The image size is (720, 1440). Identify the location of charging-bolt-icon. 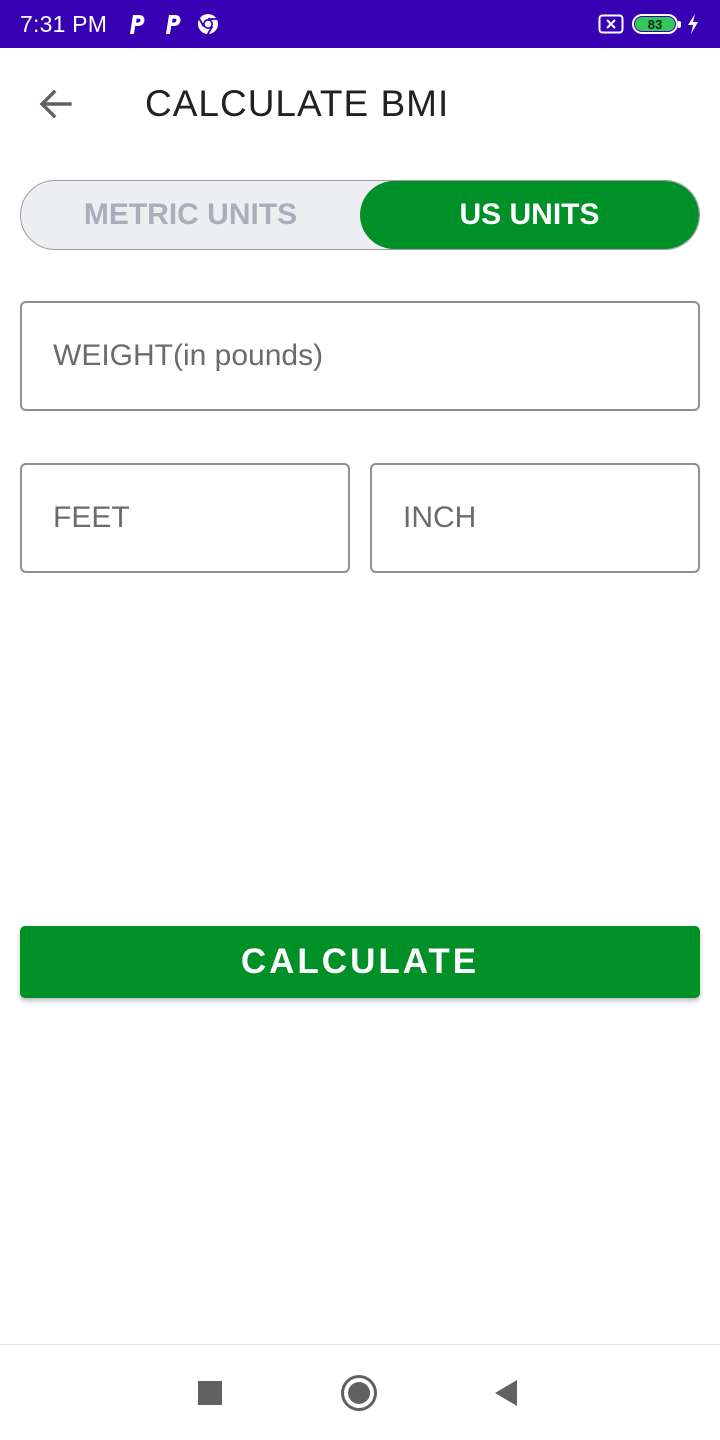
(693, 24).